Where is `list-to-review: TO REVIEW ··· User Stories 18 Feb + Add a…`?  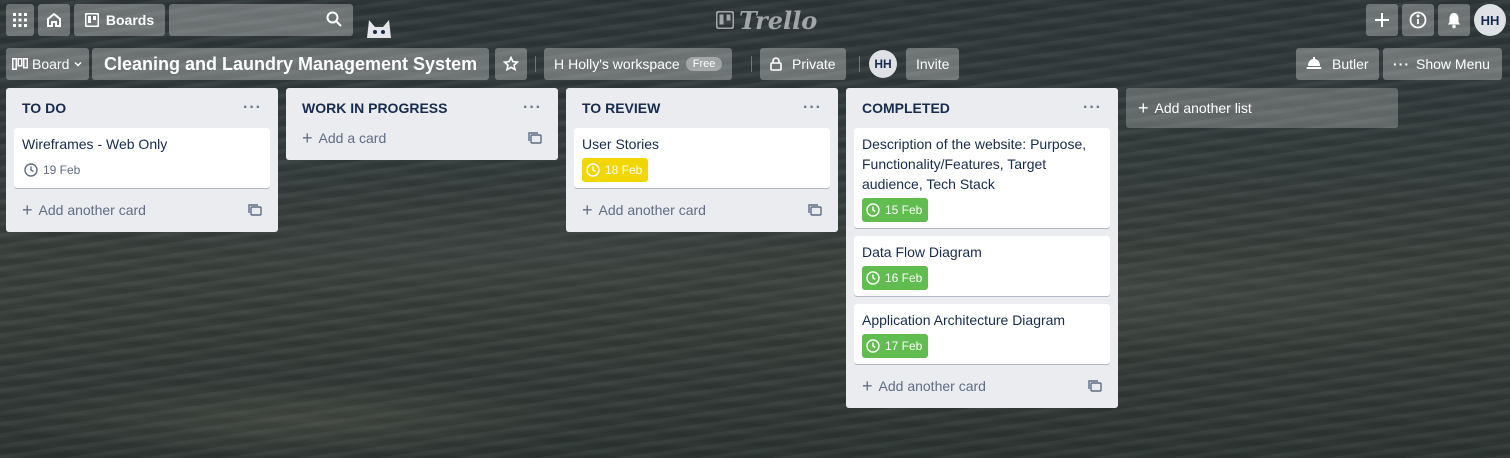 list-to-review: TO REVIEW ··· User Stories 18 Feb + Add a… is located at coordinates (702, 160).